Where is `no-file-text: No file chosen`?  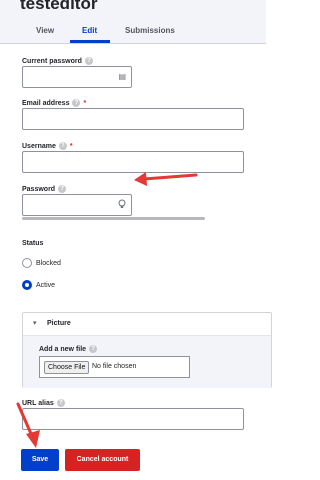
no-file-text: No file chosen is located at coordinates (114, 366).